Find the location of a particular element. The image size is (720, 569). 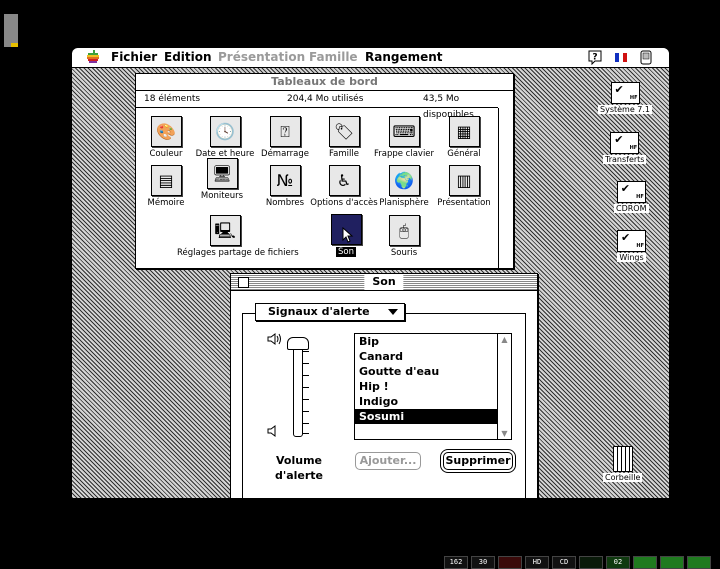

sound-titlebar: Son is located at coordinates (384, 282).